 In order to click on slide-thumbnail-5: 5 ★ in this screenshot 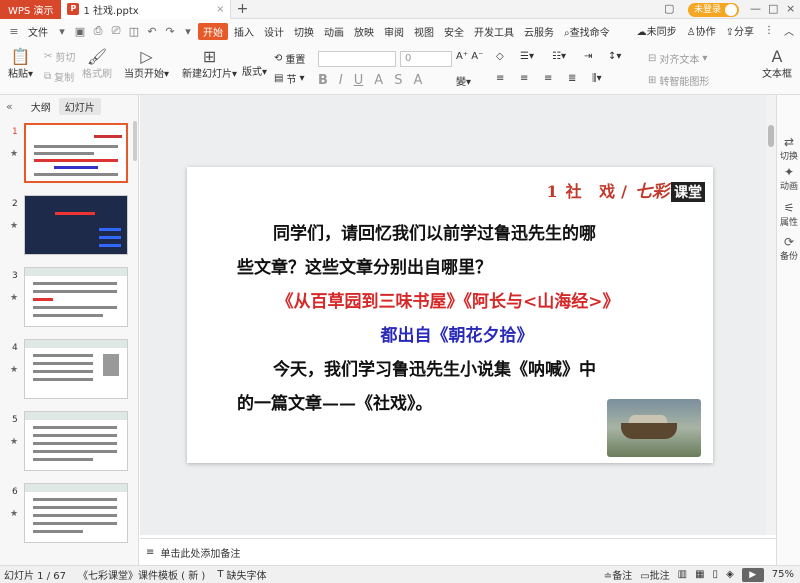, I will do `click(69, 443)`.